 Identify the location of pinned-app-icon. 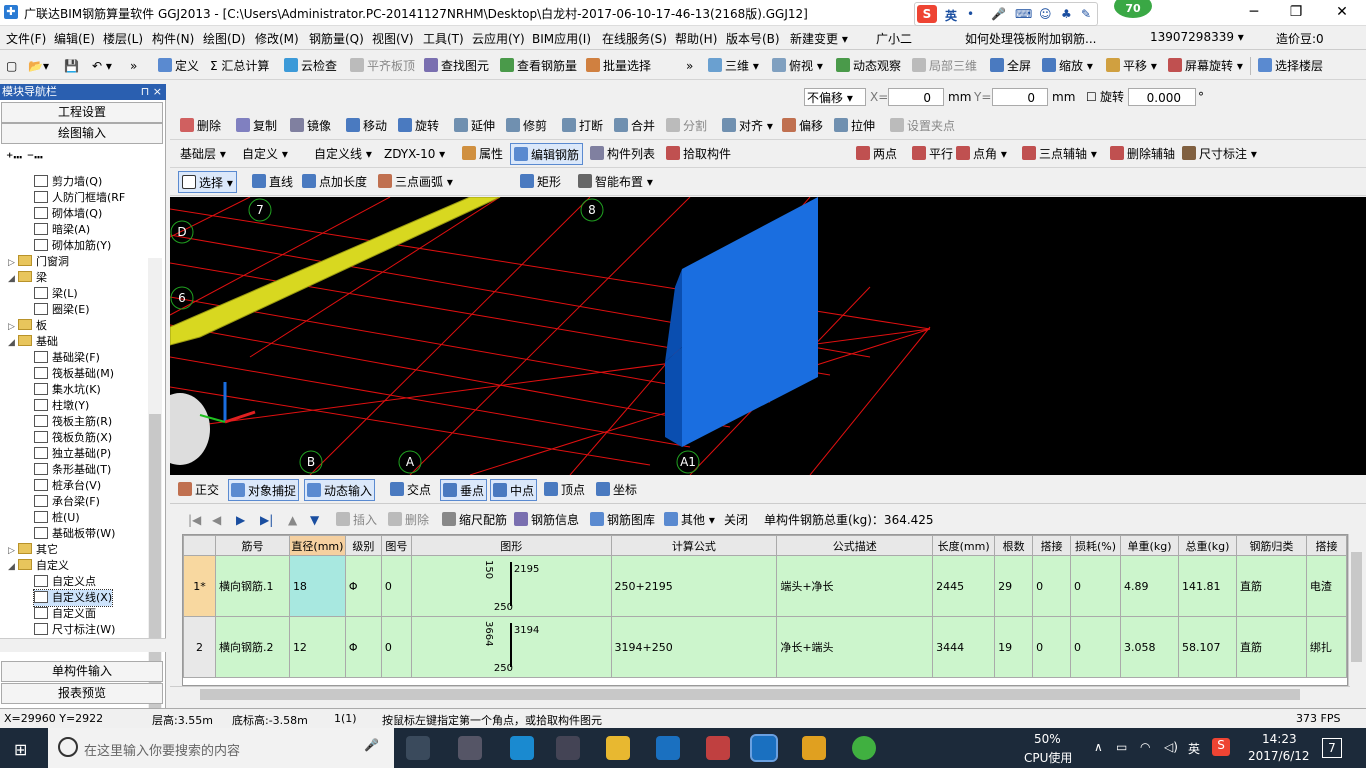
(470, 748).